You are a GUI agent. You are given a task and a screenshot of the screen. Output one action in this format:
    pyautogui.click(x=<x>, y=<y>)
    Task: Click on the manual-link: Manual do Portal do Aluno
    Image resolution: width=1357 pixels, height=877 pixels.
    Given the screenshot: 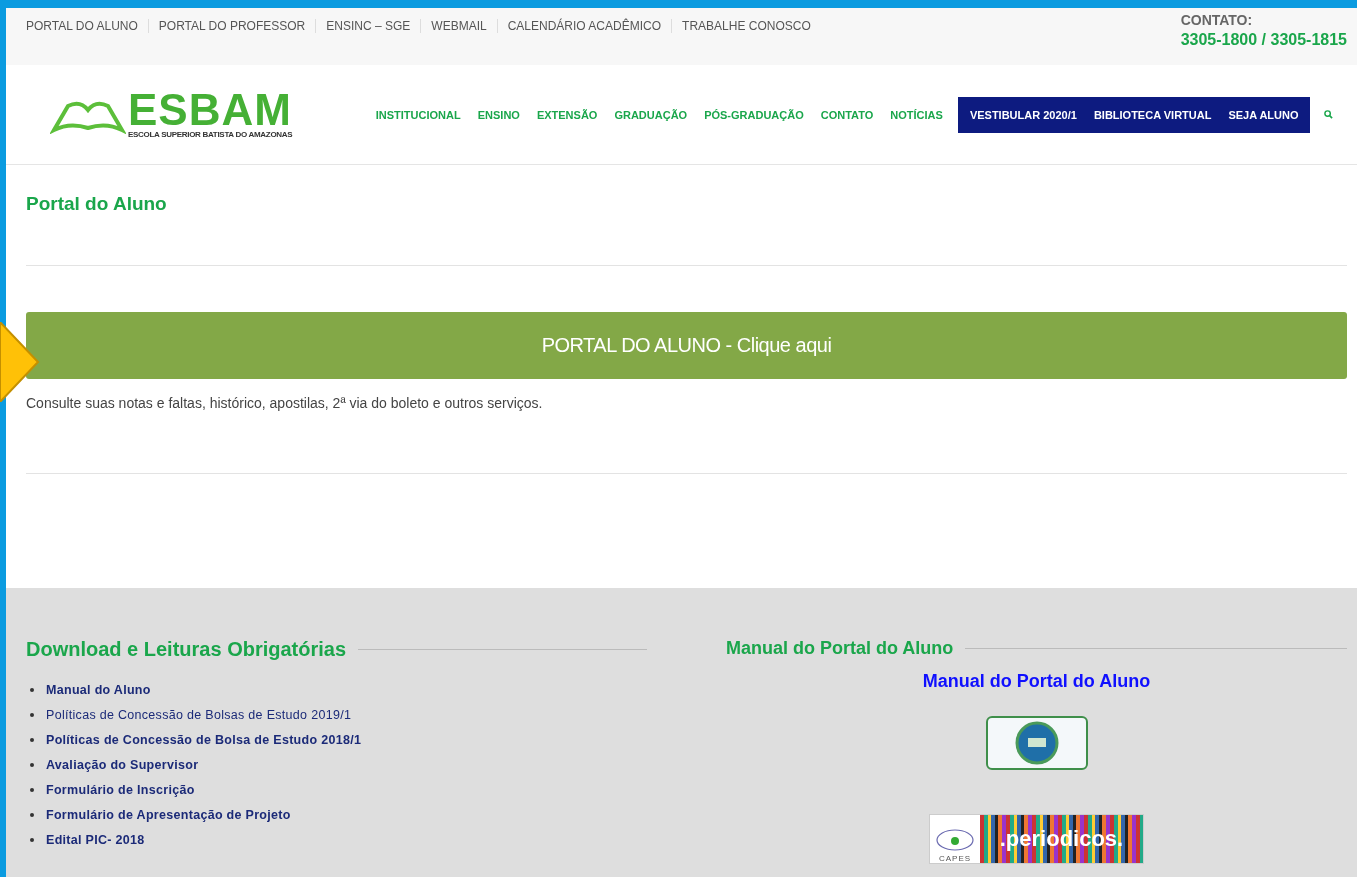 What is the action you would take?
    pyautogui.click(x=1036, y=681)
    